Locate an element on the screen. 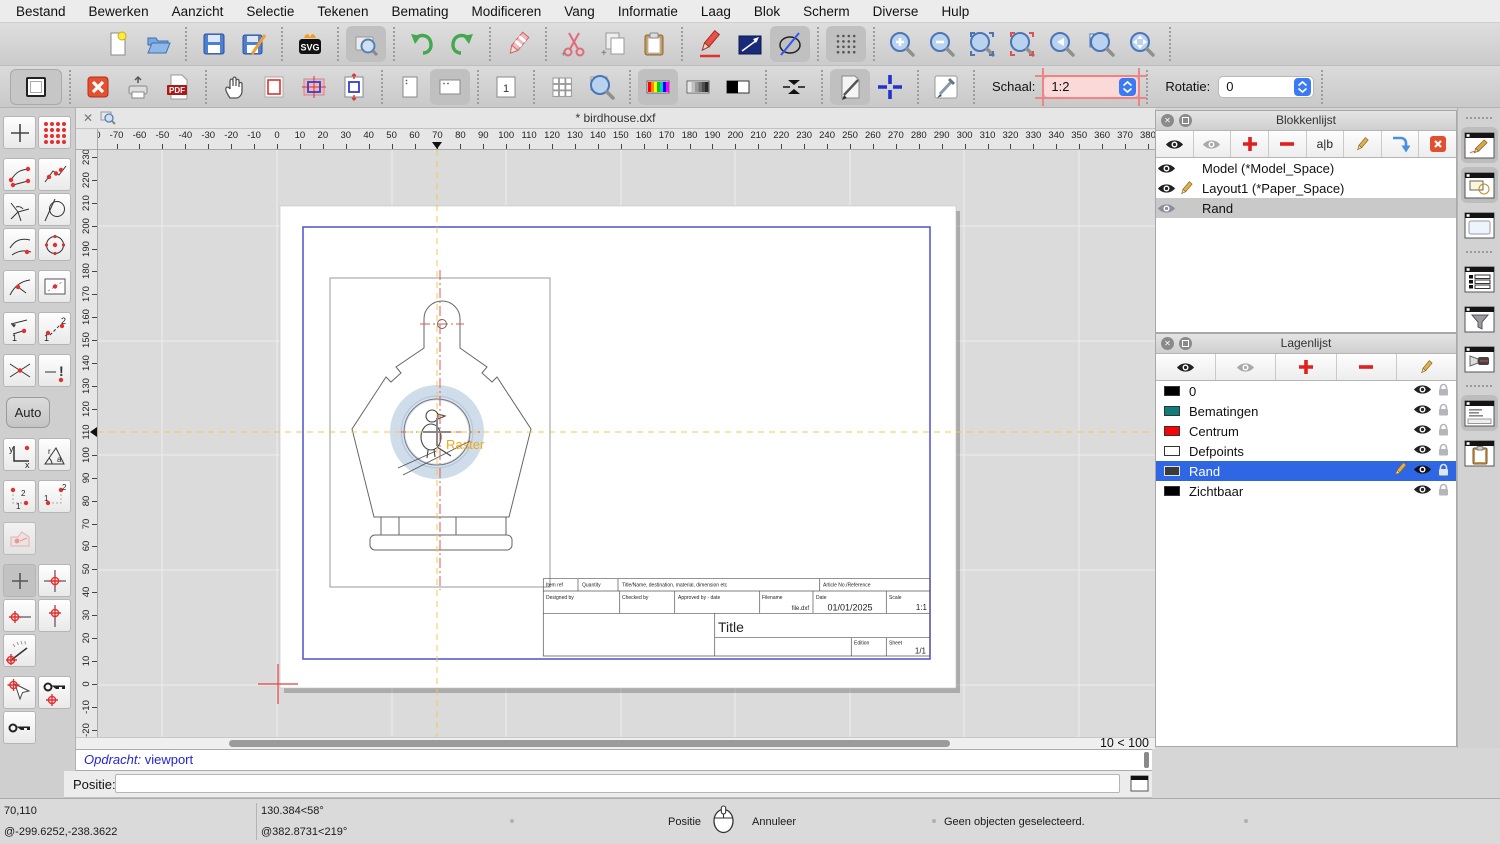 This screenshot has width=1500, height=844. line-tool-button is located at coordinates (750, 44).